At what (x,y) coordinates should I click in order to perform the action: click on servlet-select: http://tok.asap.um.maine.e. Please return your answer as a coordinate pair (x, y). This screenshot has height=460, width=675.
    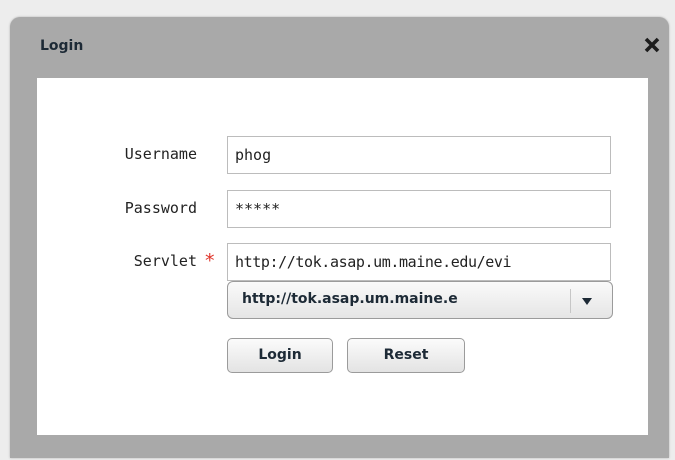
    Looking at the image, I should click on (420, 300).